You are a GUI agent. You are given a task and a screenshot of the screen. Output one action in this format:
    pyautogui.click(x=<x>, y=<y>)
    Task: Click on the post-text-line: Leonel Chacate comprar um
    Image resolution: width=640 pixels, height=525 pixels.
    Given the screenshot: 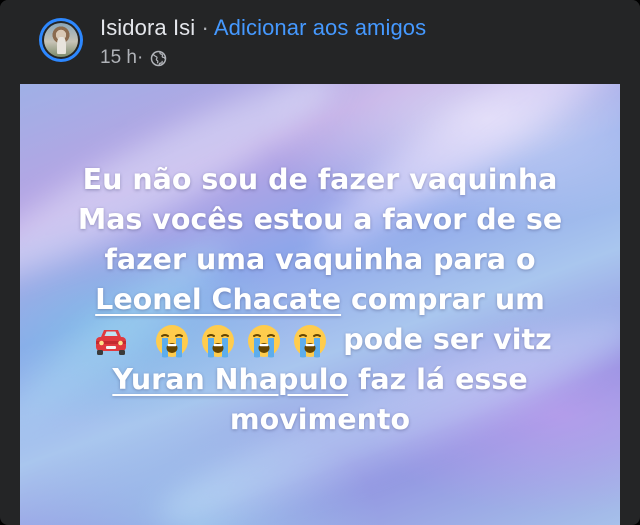 What is the action you would take?
    pyautogui.click(x=320, y=300)
    